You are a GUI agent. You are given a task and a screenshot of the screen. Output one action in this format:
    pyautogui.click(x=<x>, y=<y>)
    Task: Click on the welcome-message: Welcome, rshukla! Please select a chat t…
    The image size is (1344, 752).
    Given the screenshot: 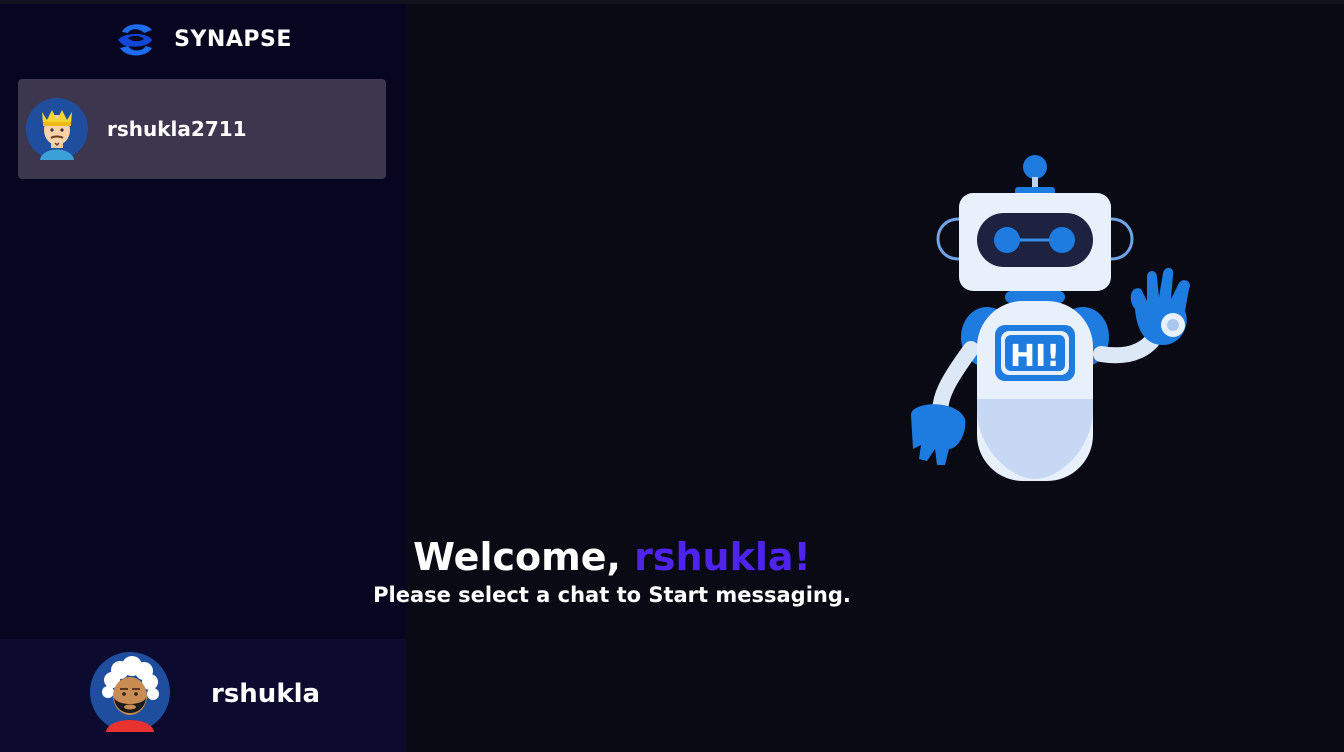 What is the action you would take?
    pyautogui.click(x=612, y=571)
    